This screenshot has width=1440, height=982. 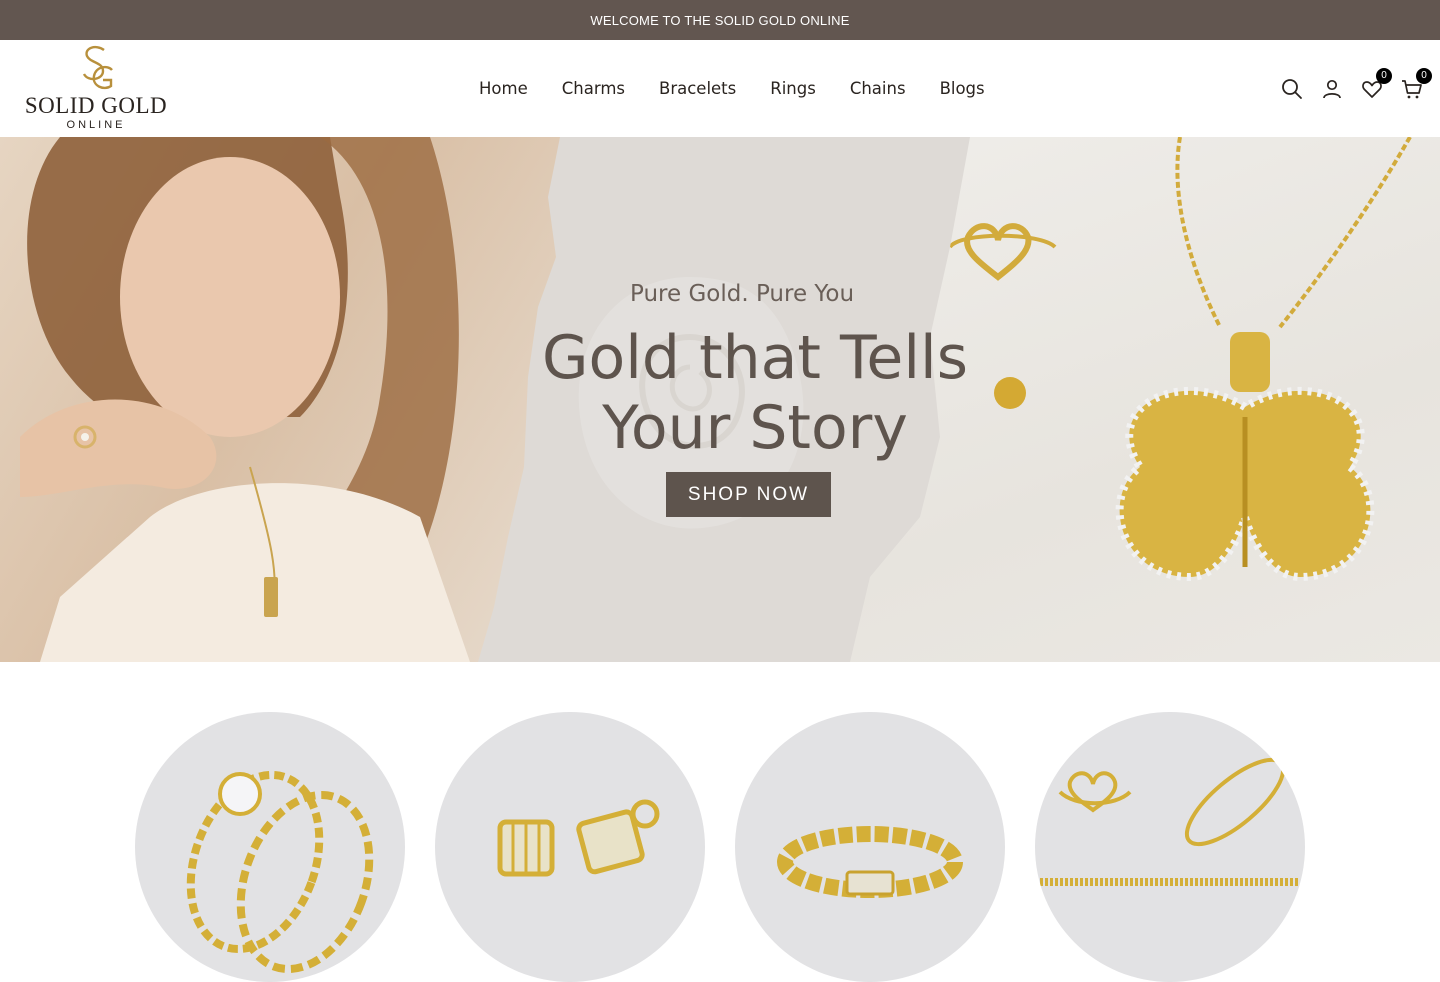 What do you see at coordinates (578, 838) in the screenshot?
I see `earrings-image` at bounding box center [578, 838].